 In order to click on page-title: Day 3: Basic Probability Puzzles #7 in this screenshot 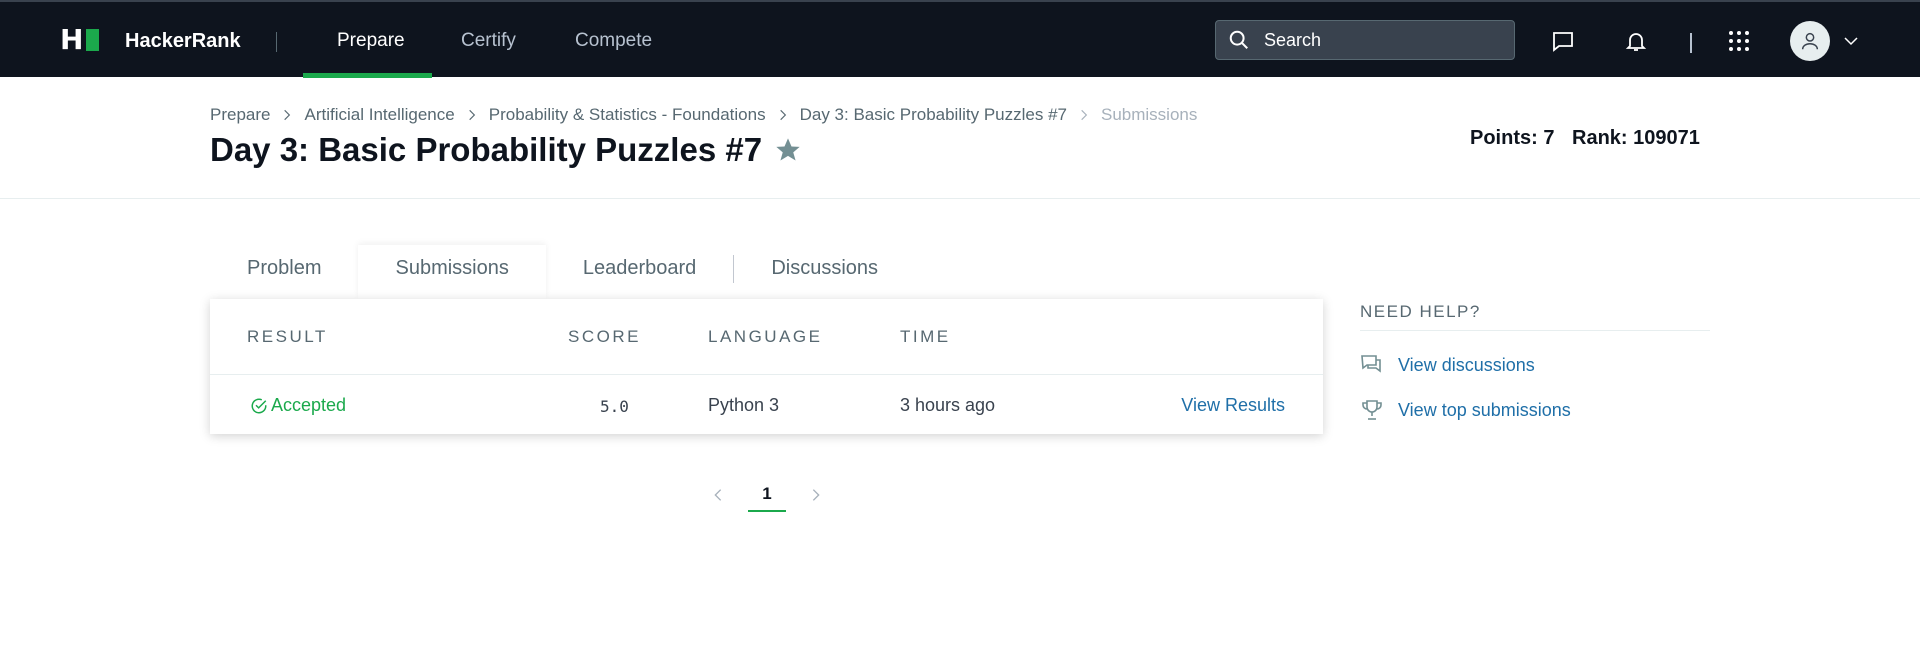, I will do `click(506, 150)`.